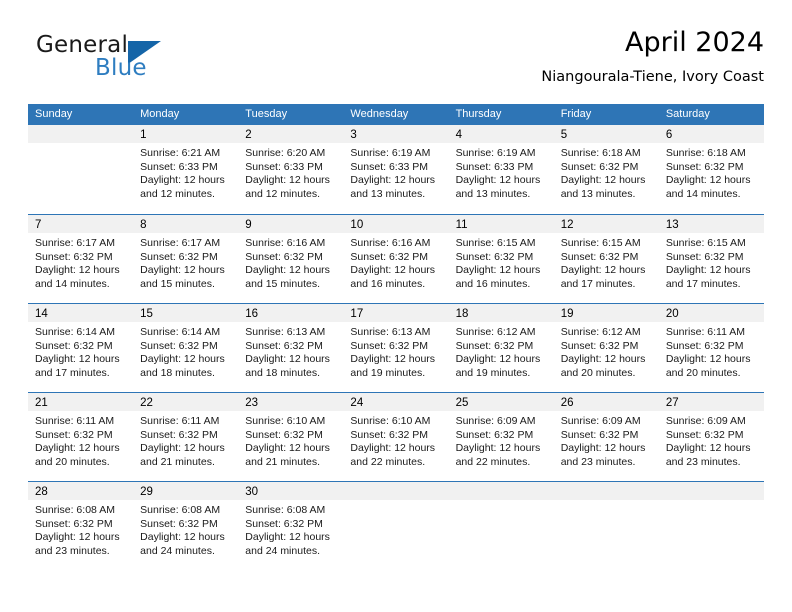 This screenshot has height=612, width=792. Describe the element at coordinates (248, 225) in the screenshot. I see `day-number: 9` at that location.